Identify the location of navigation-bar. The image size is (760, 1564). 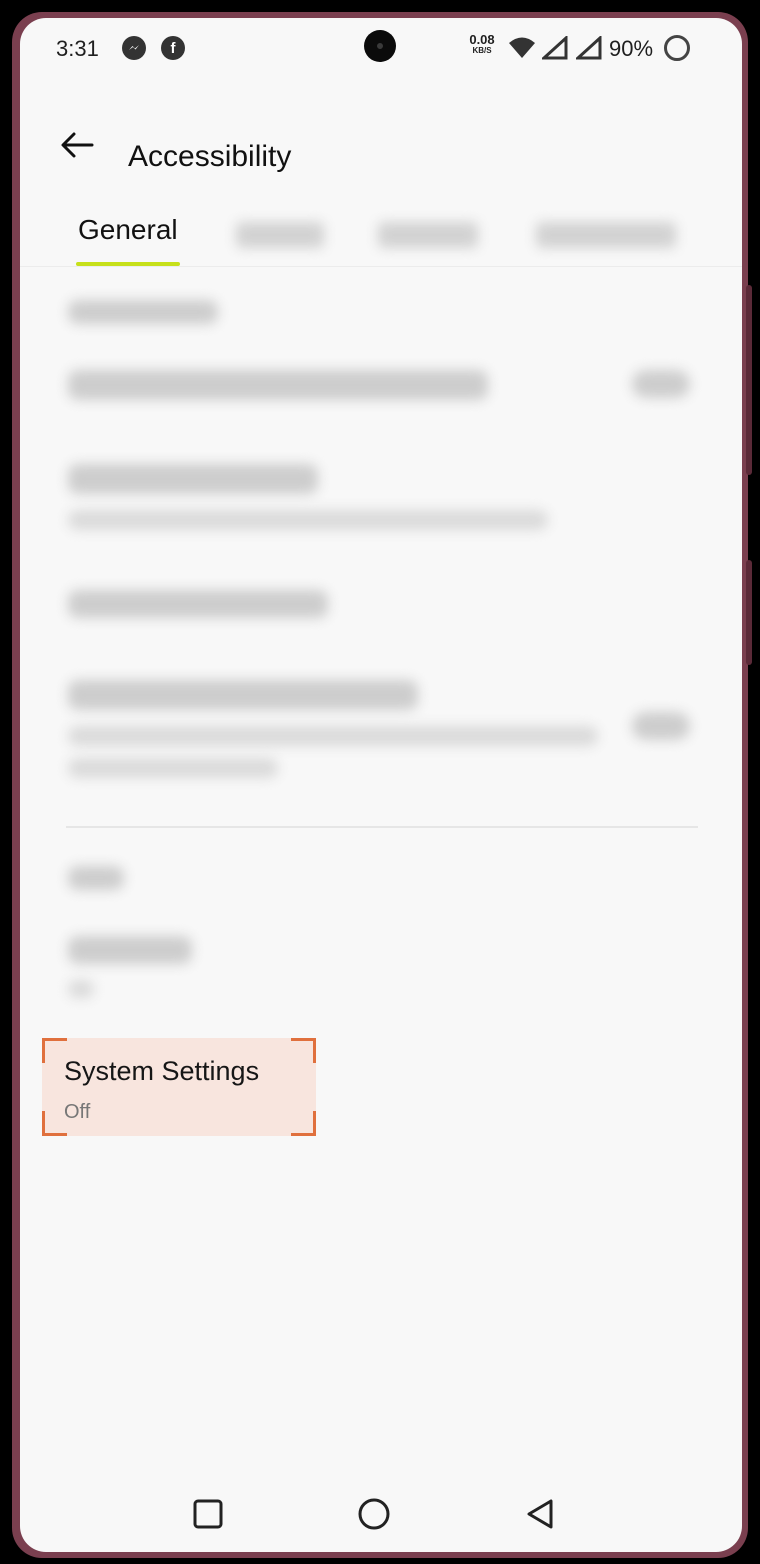
(381, 1514).